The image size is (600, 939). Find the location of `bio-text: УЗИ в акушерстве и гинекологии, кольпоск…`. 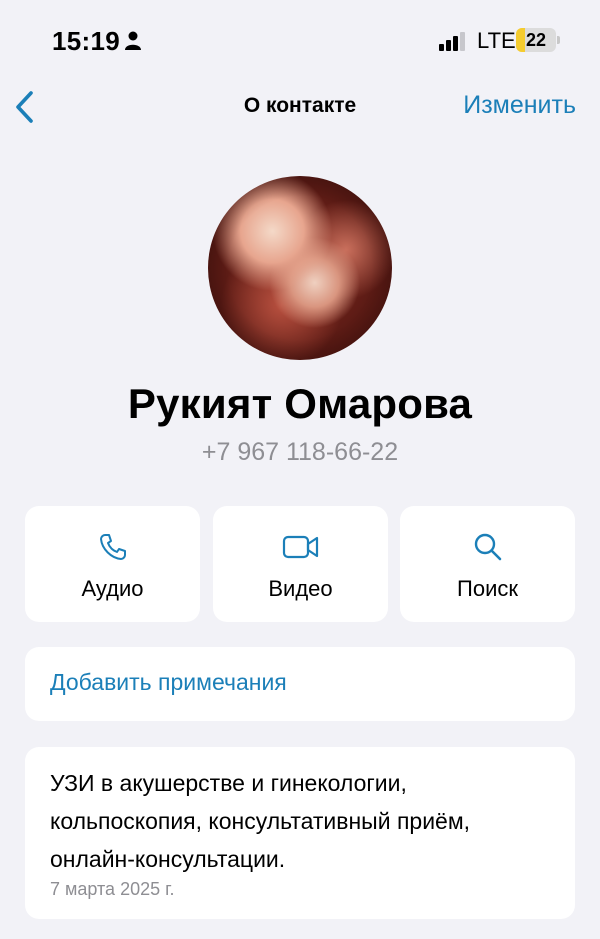

bio-text: УЗИ в акушерстве и гинекологии, кольпоск… is located at coordinates (260, 821).